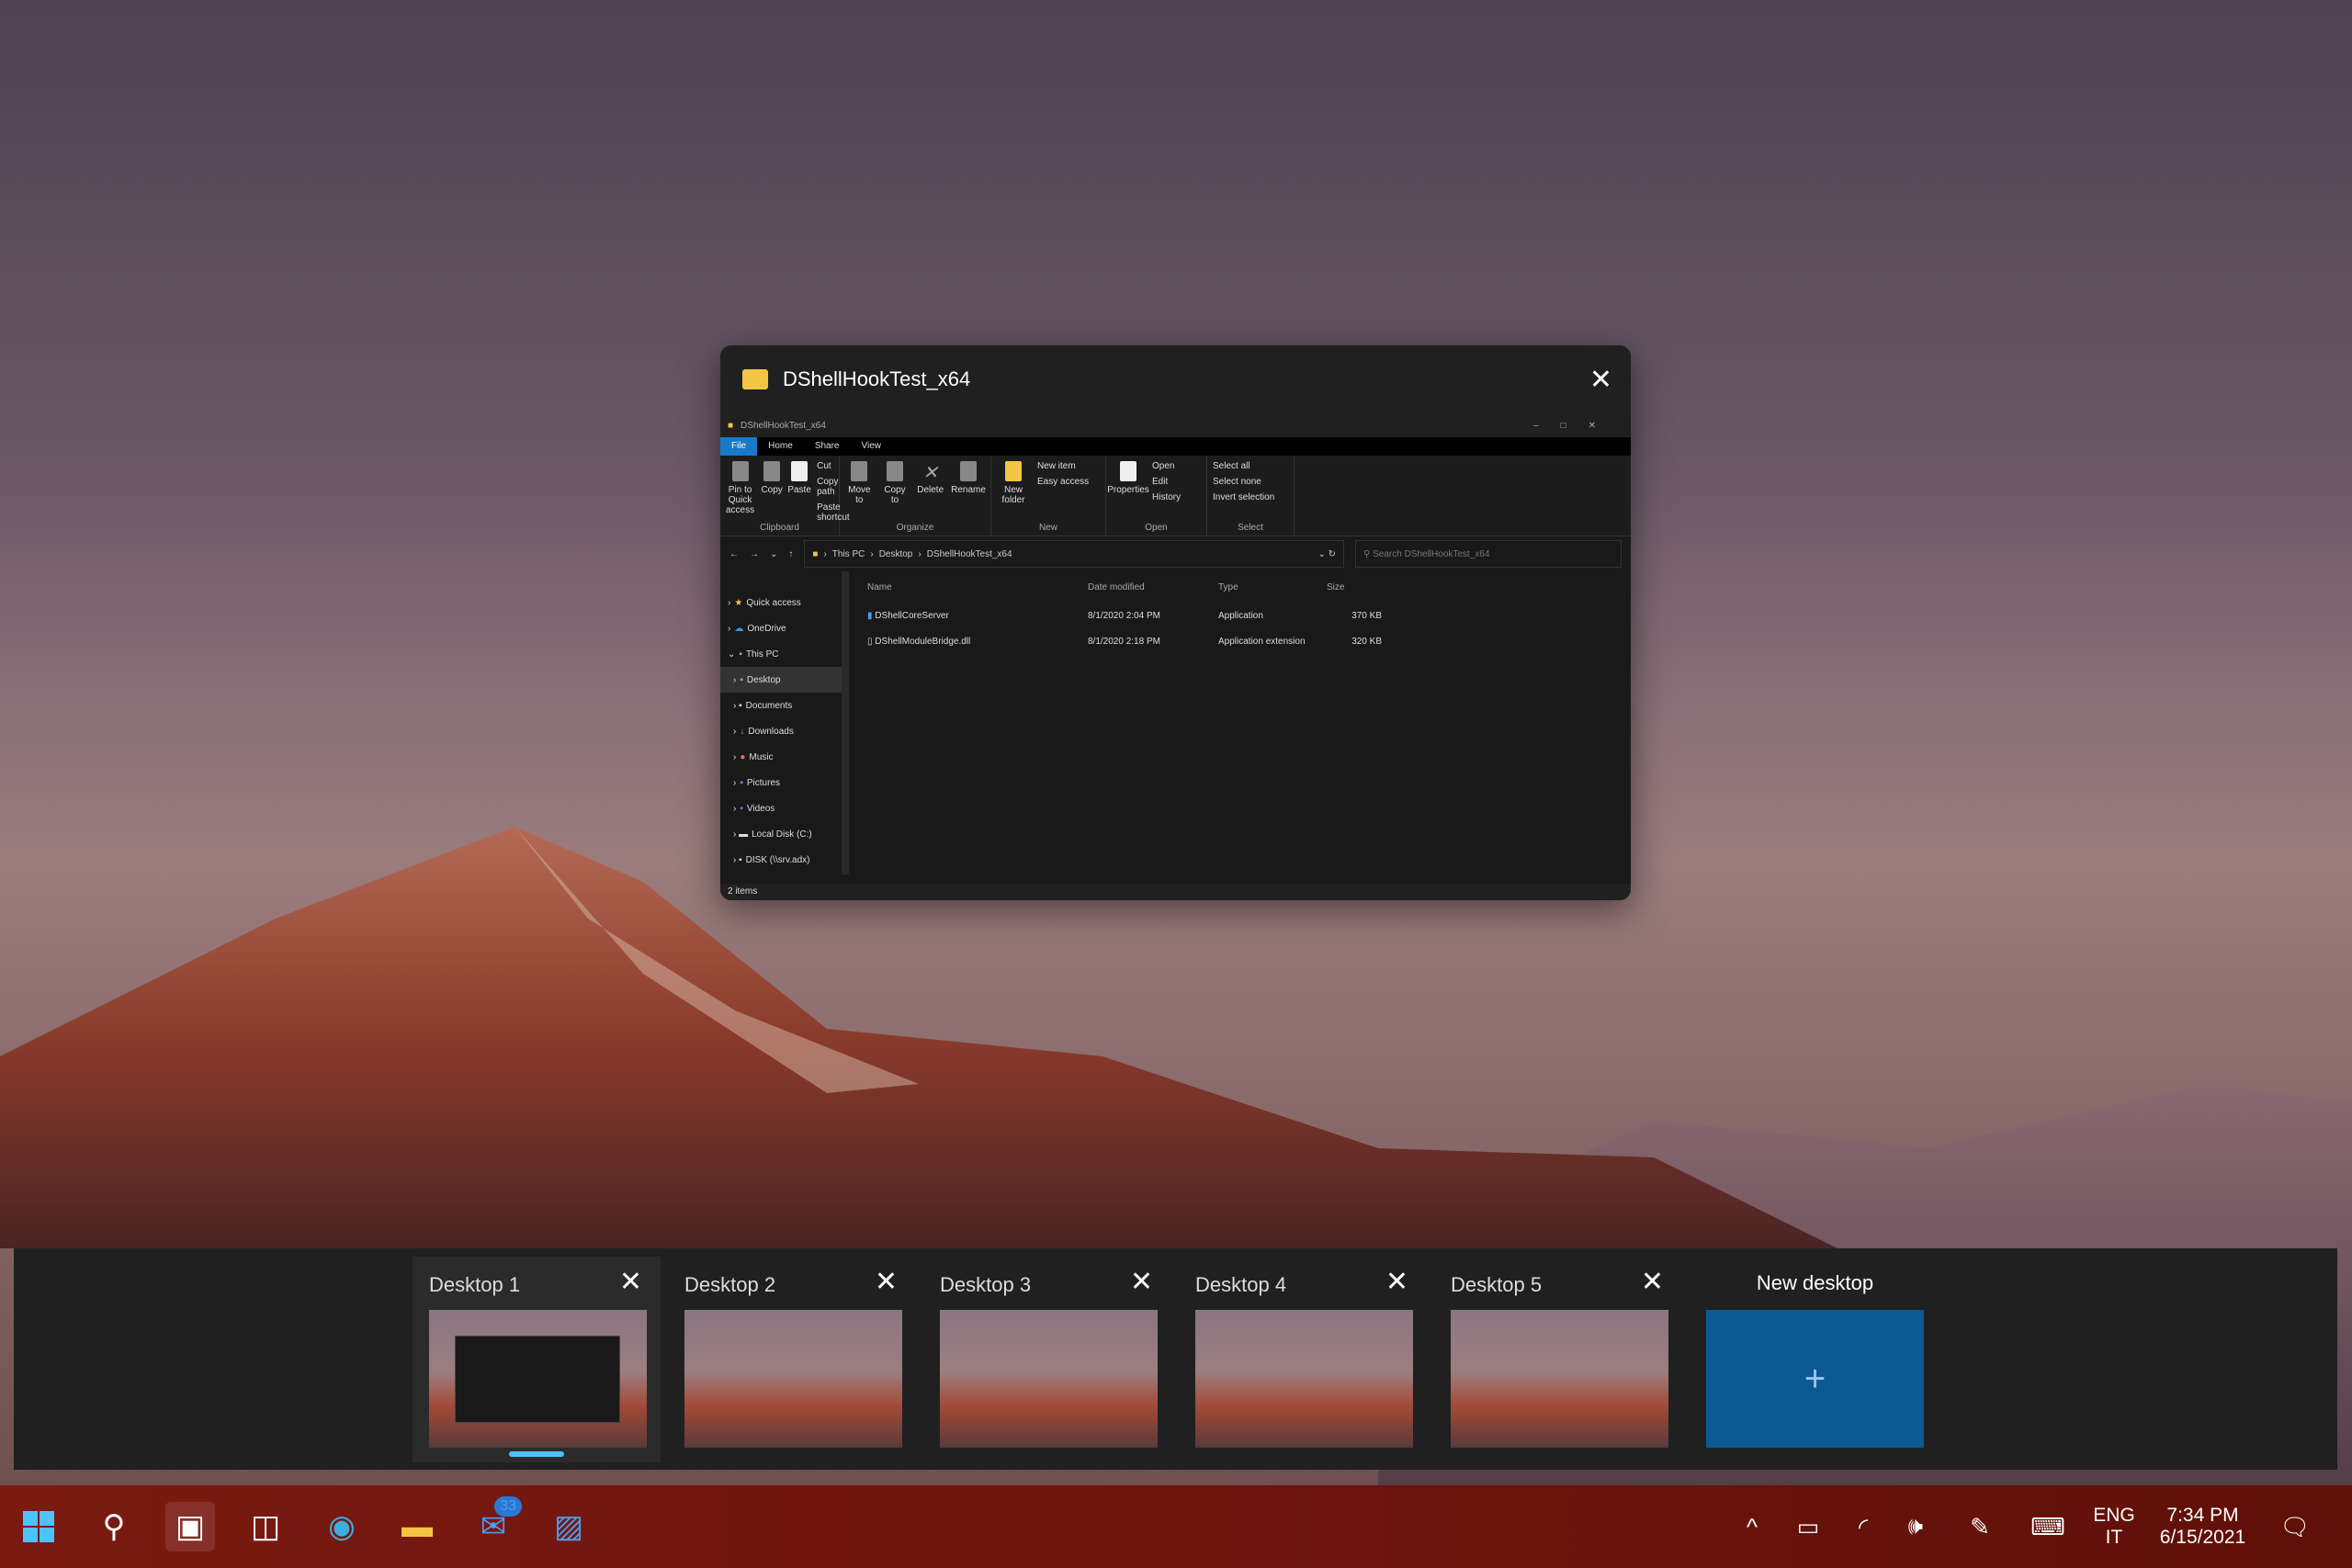 The image size is (2352, 1568). What do you see at coordinates (896, 554) in the screenshot?
I see `breadcrumb-item: Desktop` at bounding box center [896, 554].